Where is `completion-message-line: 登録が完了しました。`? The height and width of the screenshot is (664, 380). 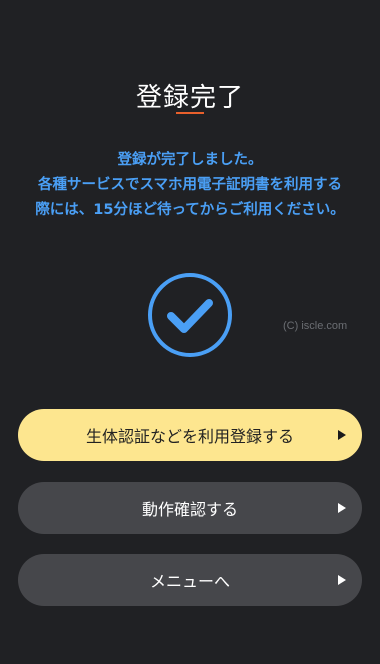
completion-message-line: 登録が完了しました。 is located at coordinates (190, 160).